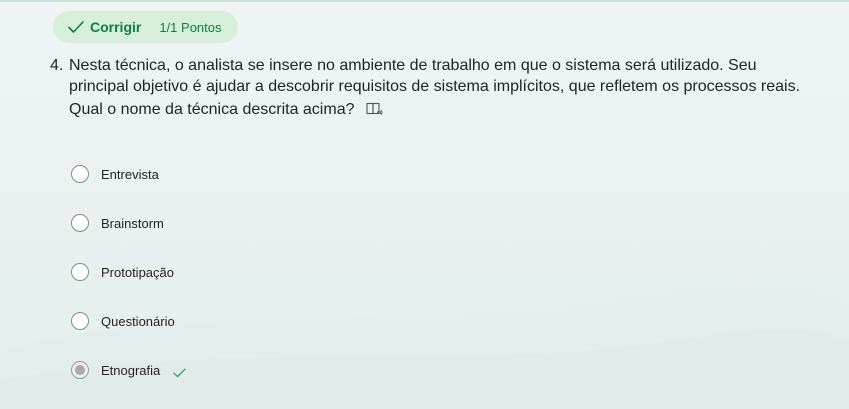 The height and width of the screenshot is (409, 849). I want to click on immersive-reader-icon, so click(374, 109).